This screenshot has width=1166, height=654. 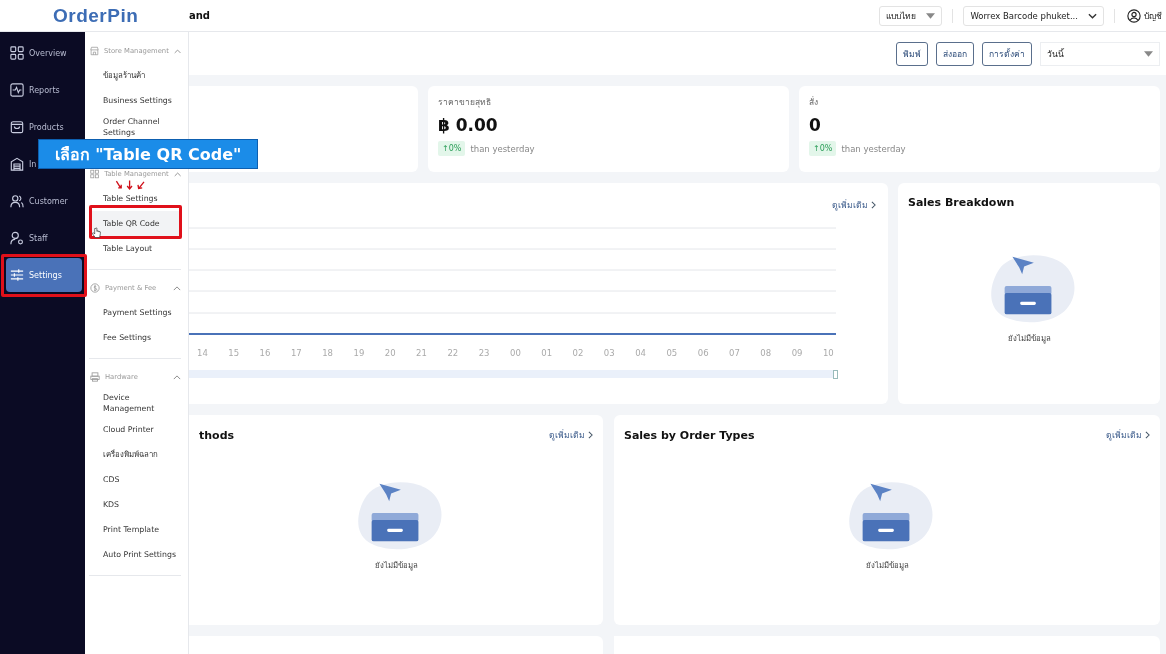 What do you see at coordinates (547, 353) in the screenshot?
I see `axis-label: 01` at bounding box center [547, 353].